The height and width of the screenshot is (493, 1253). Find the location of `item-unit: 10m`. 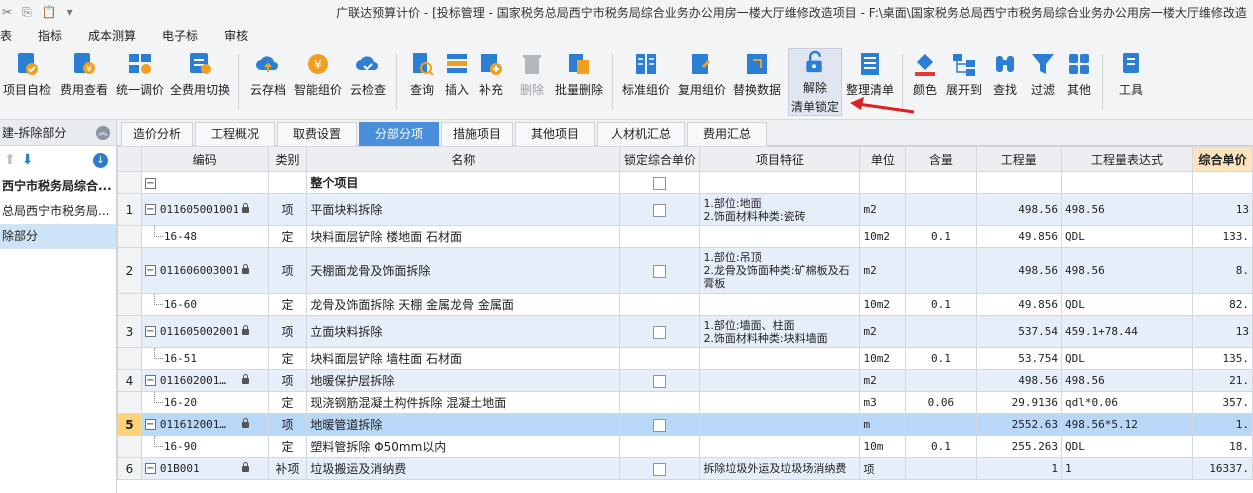

item-unit: 10m is located at coordinates (883, 446).